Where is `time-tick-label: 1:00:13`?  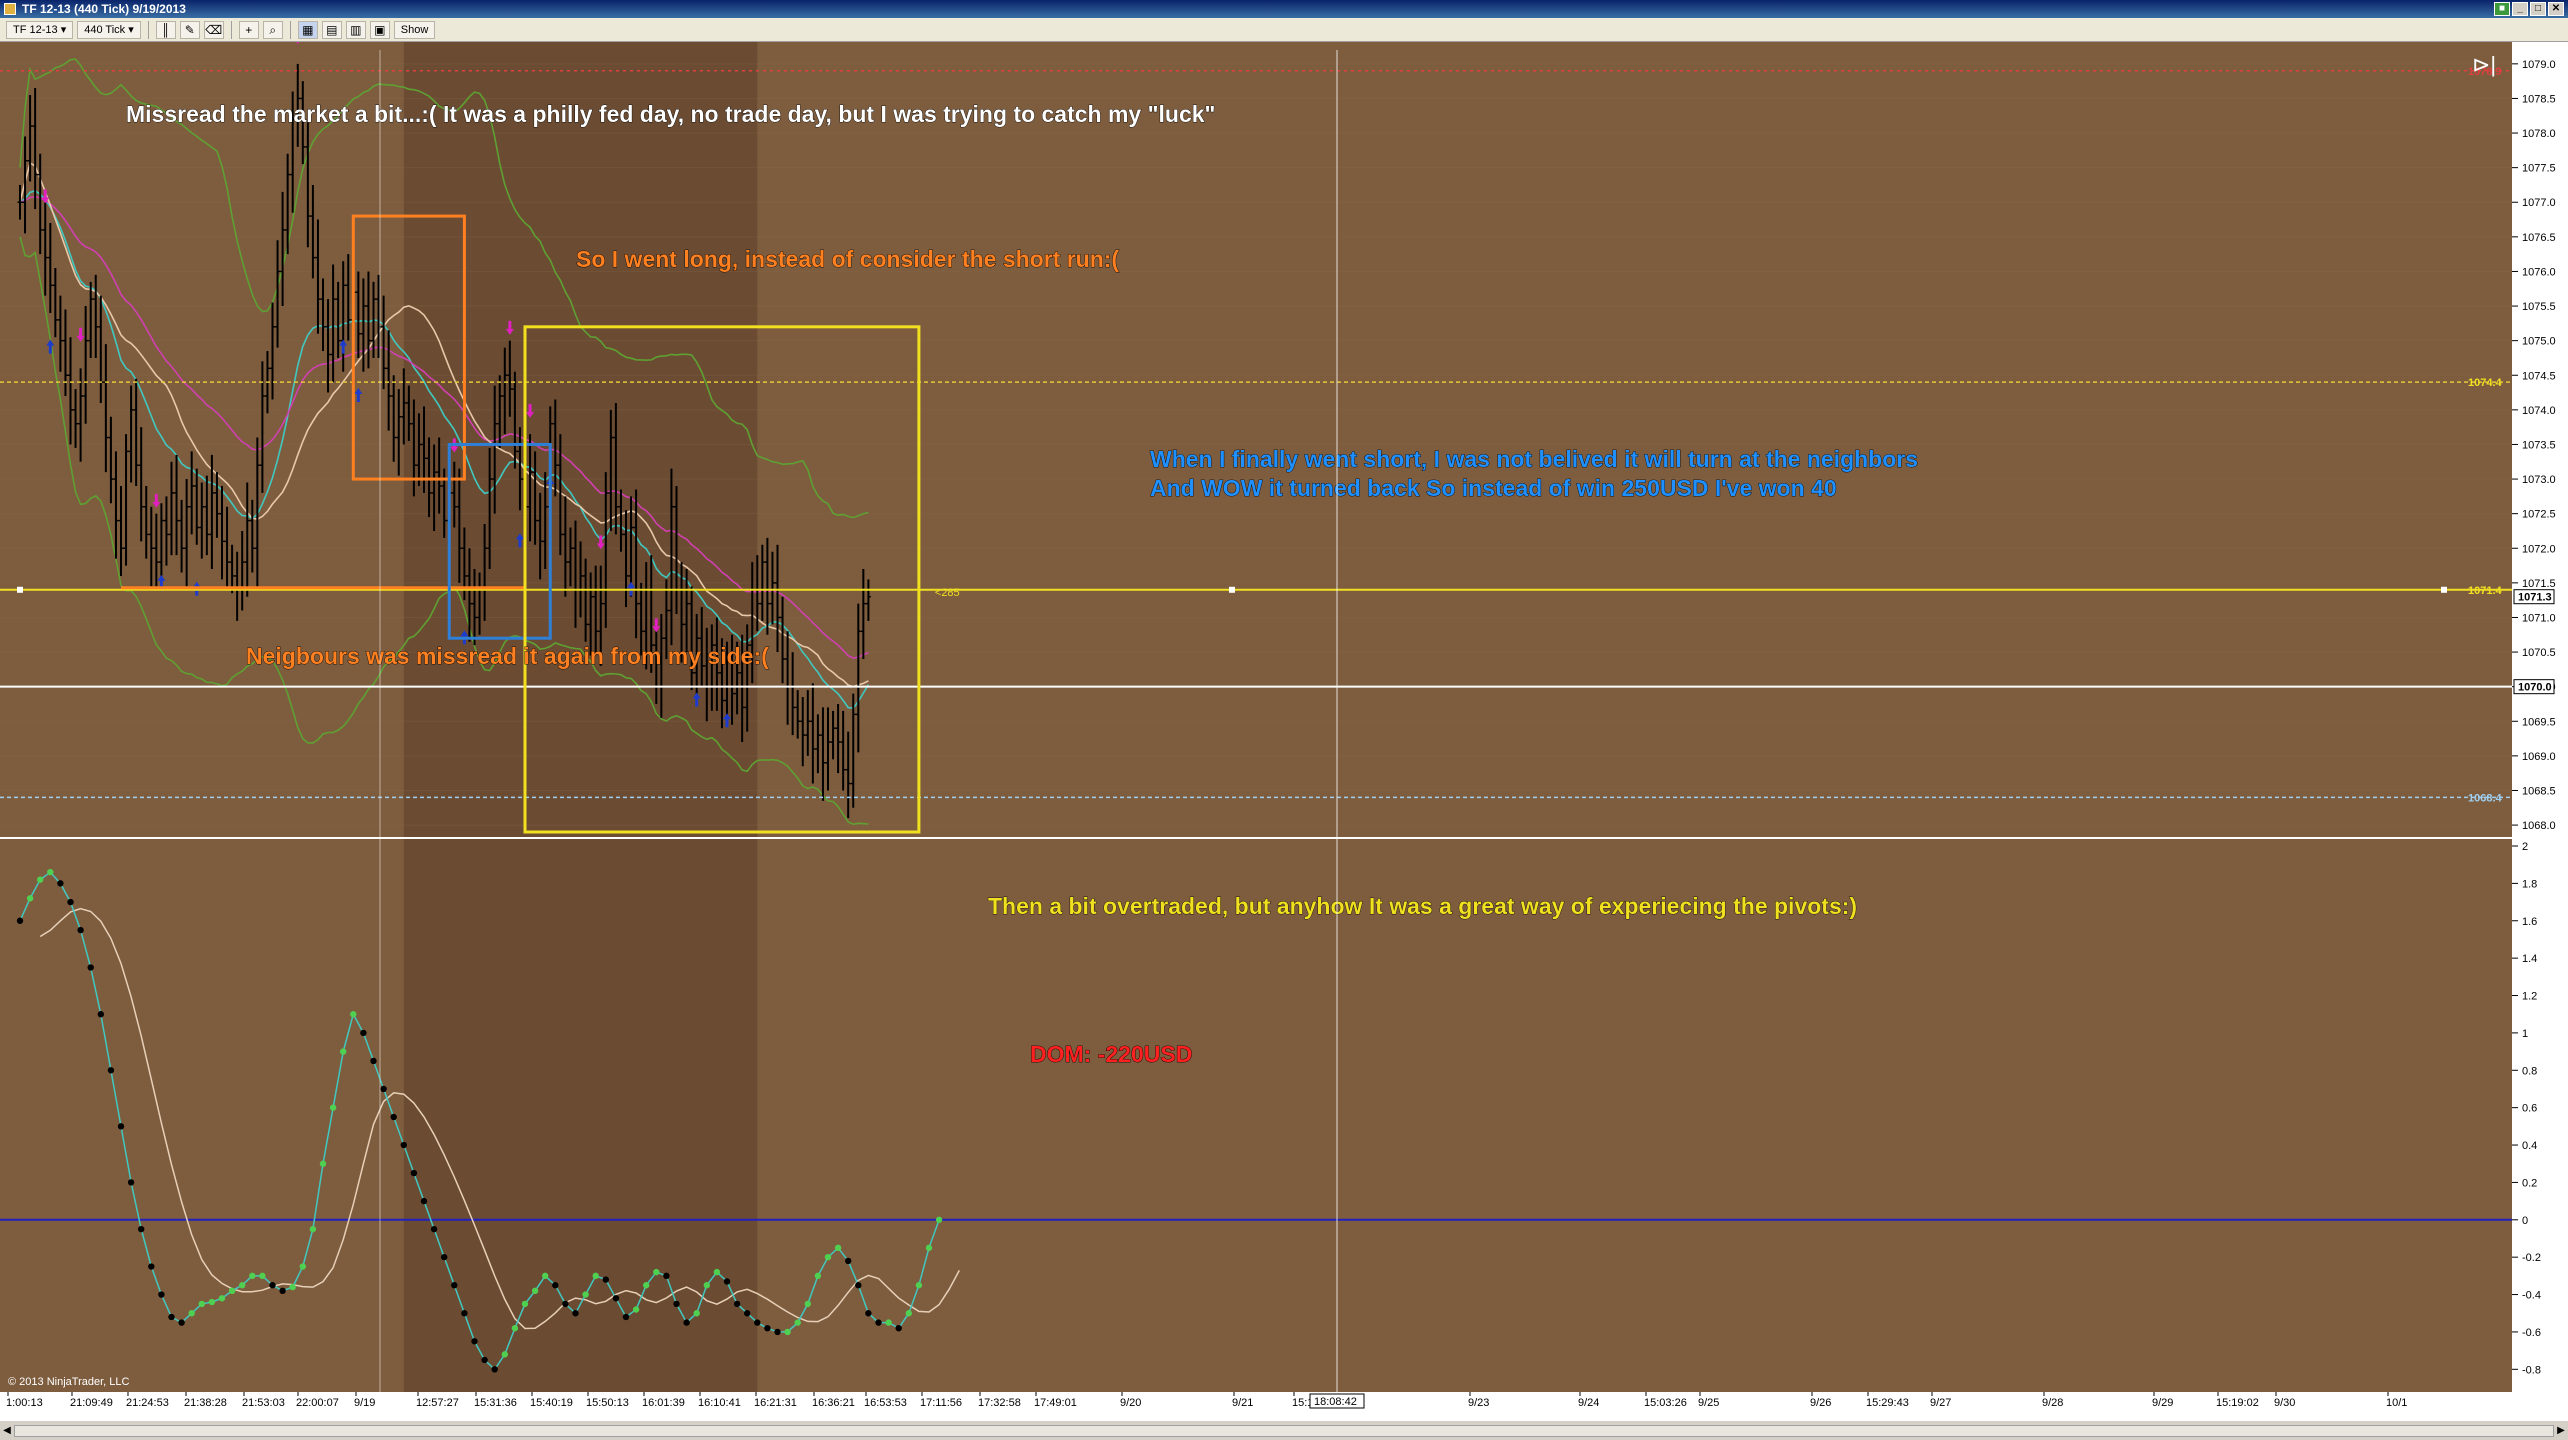
time-tick-label: 1:00:13 is located at coordinates (24, 1403).